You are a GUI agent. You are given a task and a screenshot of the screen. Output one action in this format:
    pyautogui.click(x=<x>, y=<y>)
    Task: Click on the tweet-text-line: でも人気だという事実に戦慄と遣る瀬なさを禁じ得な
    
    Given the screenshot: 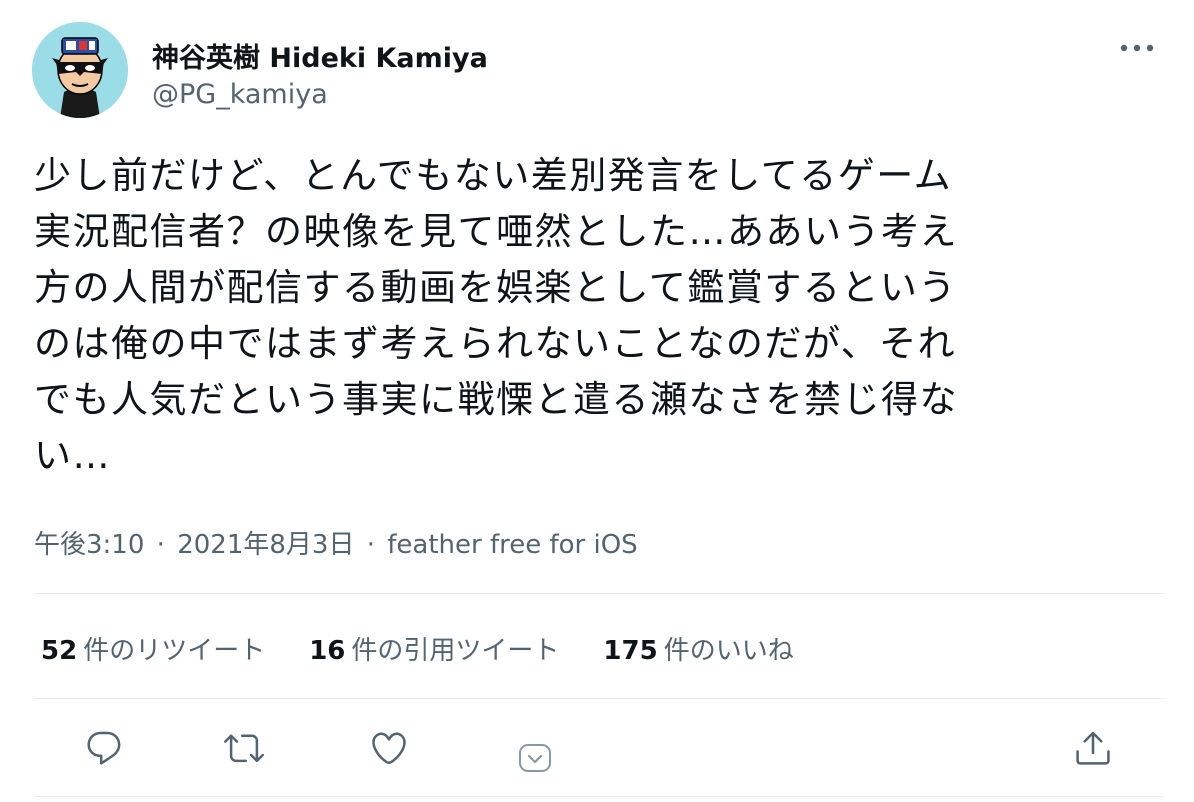 What is the action you would take?
    pyautogui.click(x=496, y=399)
    